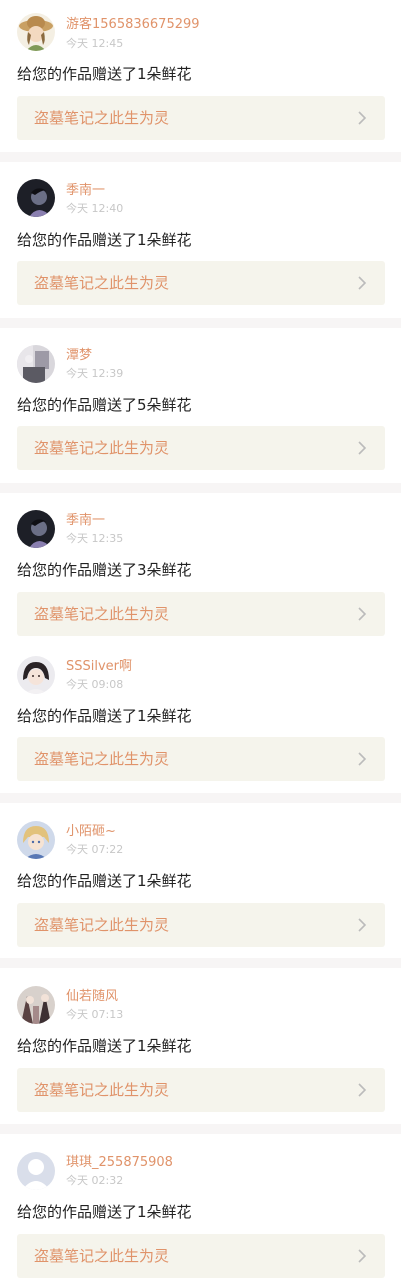  Describe the element at coordinates (200, 405) in the screenshot. I see `list-item: 潭梦 今天 12:39 给您的作品赠送了5朵鲜花 盗墓笔记之此生为灵` at that location.